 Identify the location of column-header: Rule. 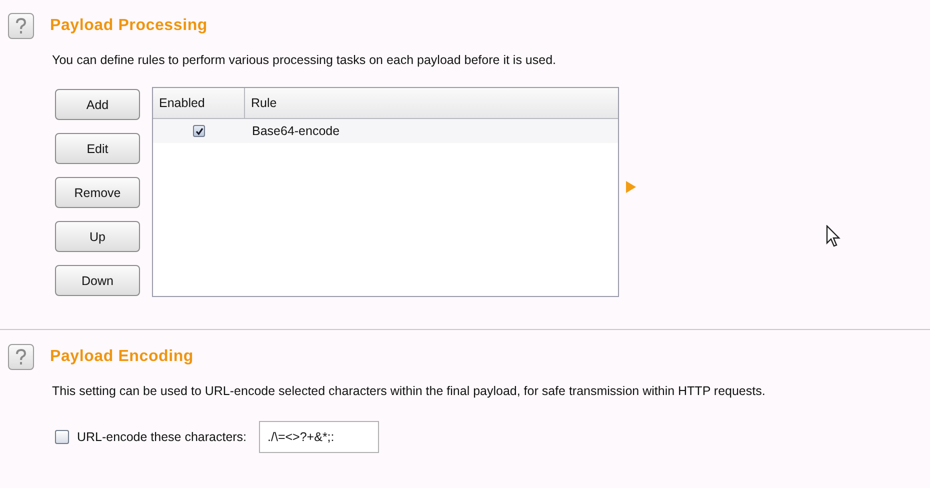
(261, 103).